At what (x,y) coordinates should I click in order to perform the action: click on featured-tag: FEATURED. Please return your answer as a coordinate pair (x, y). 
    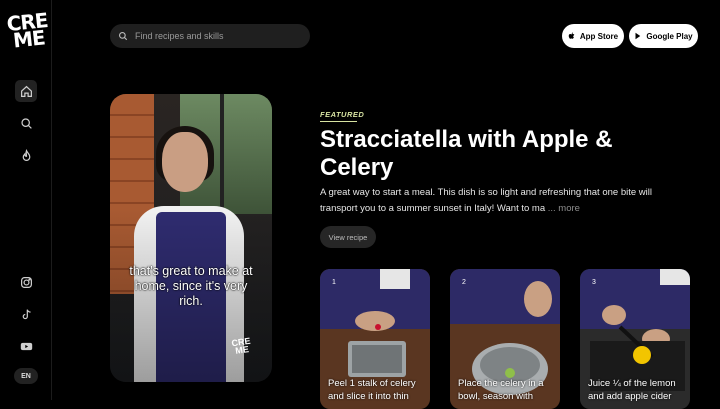
    Looking at the image, I should click on (342, 114).